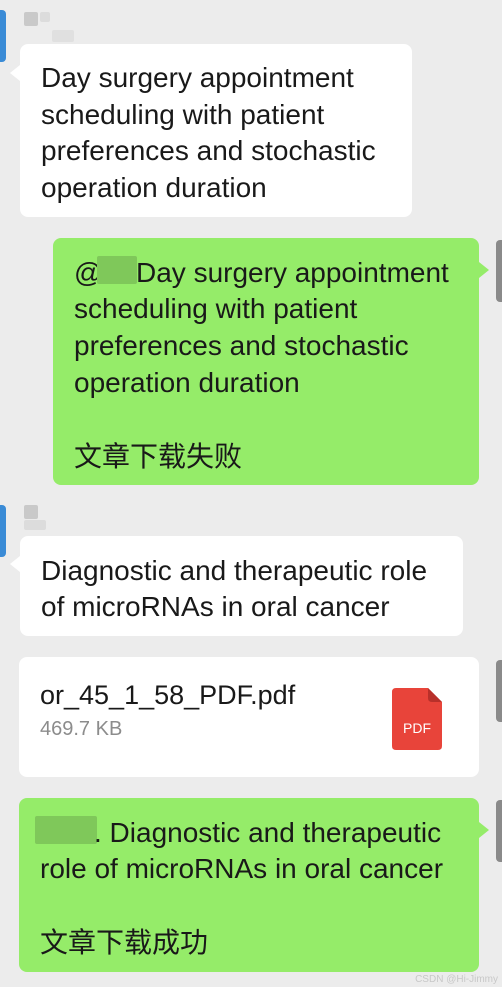 This screenshot has height=987, width=502. What do you see at coordinates (417, 719) in the screenshot?
I see `pdf-file-icon: PDF` at bounding box center [417, 719].